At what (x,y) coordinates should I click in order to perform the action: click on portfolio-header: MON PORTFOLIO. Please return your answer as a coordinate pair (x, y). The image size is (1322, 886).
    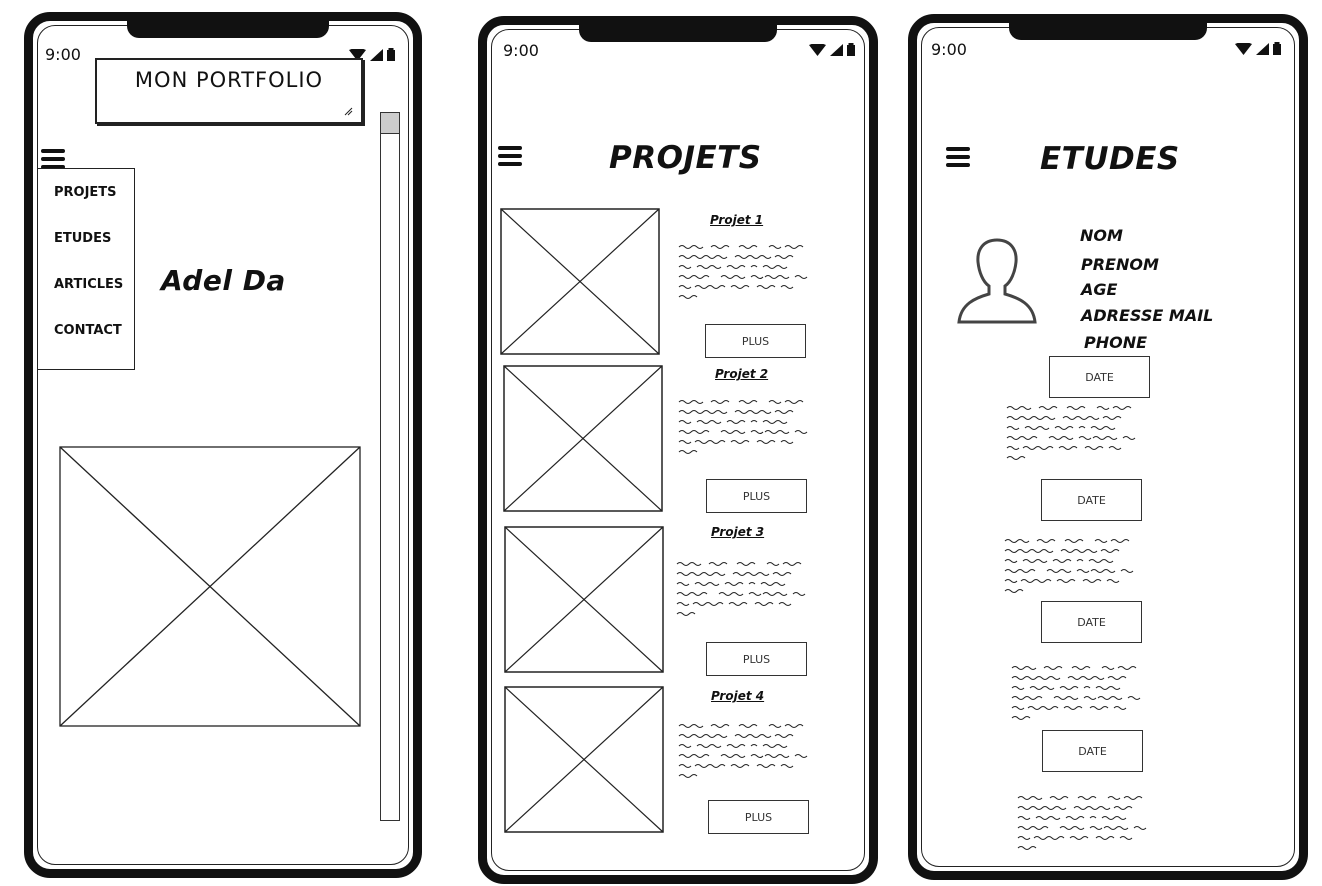
    Looking at the image, I should click on (229, 91).